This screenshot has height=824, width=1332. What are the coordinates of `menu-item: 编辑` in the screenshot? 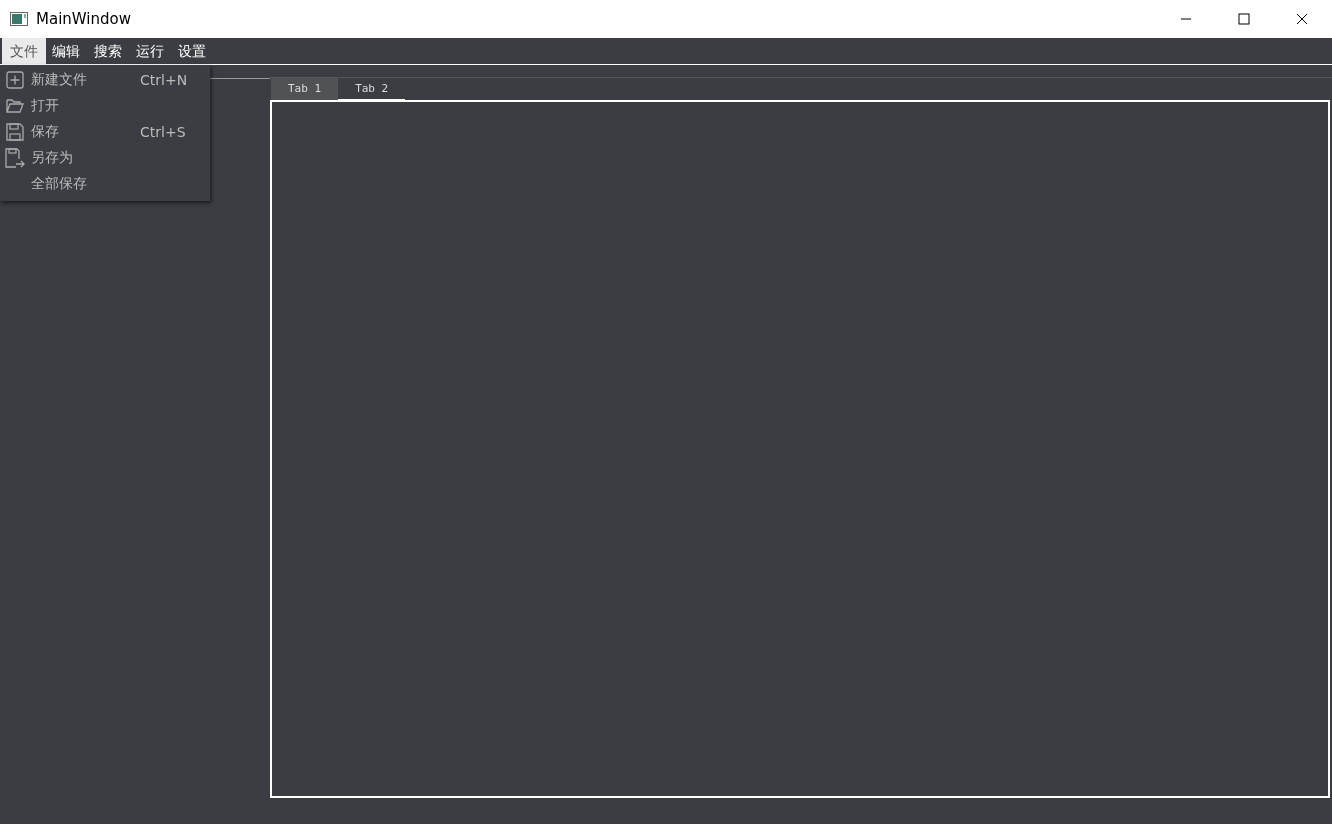 It's located at (66, 51).